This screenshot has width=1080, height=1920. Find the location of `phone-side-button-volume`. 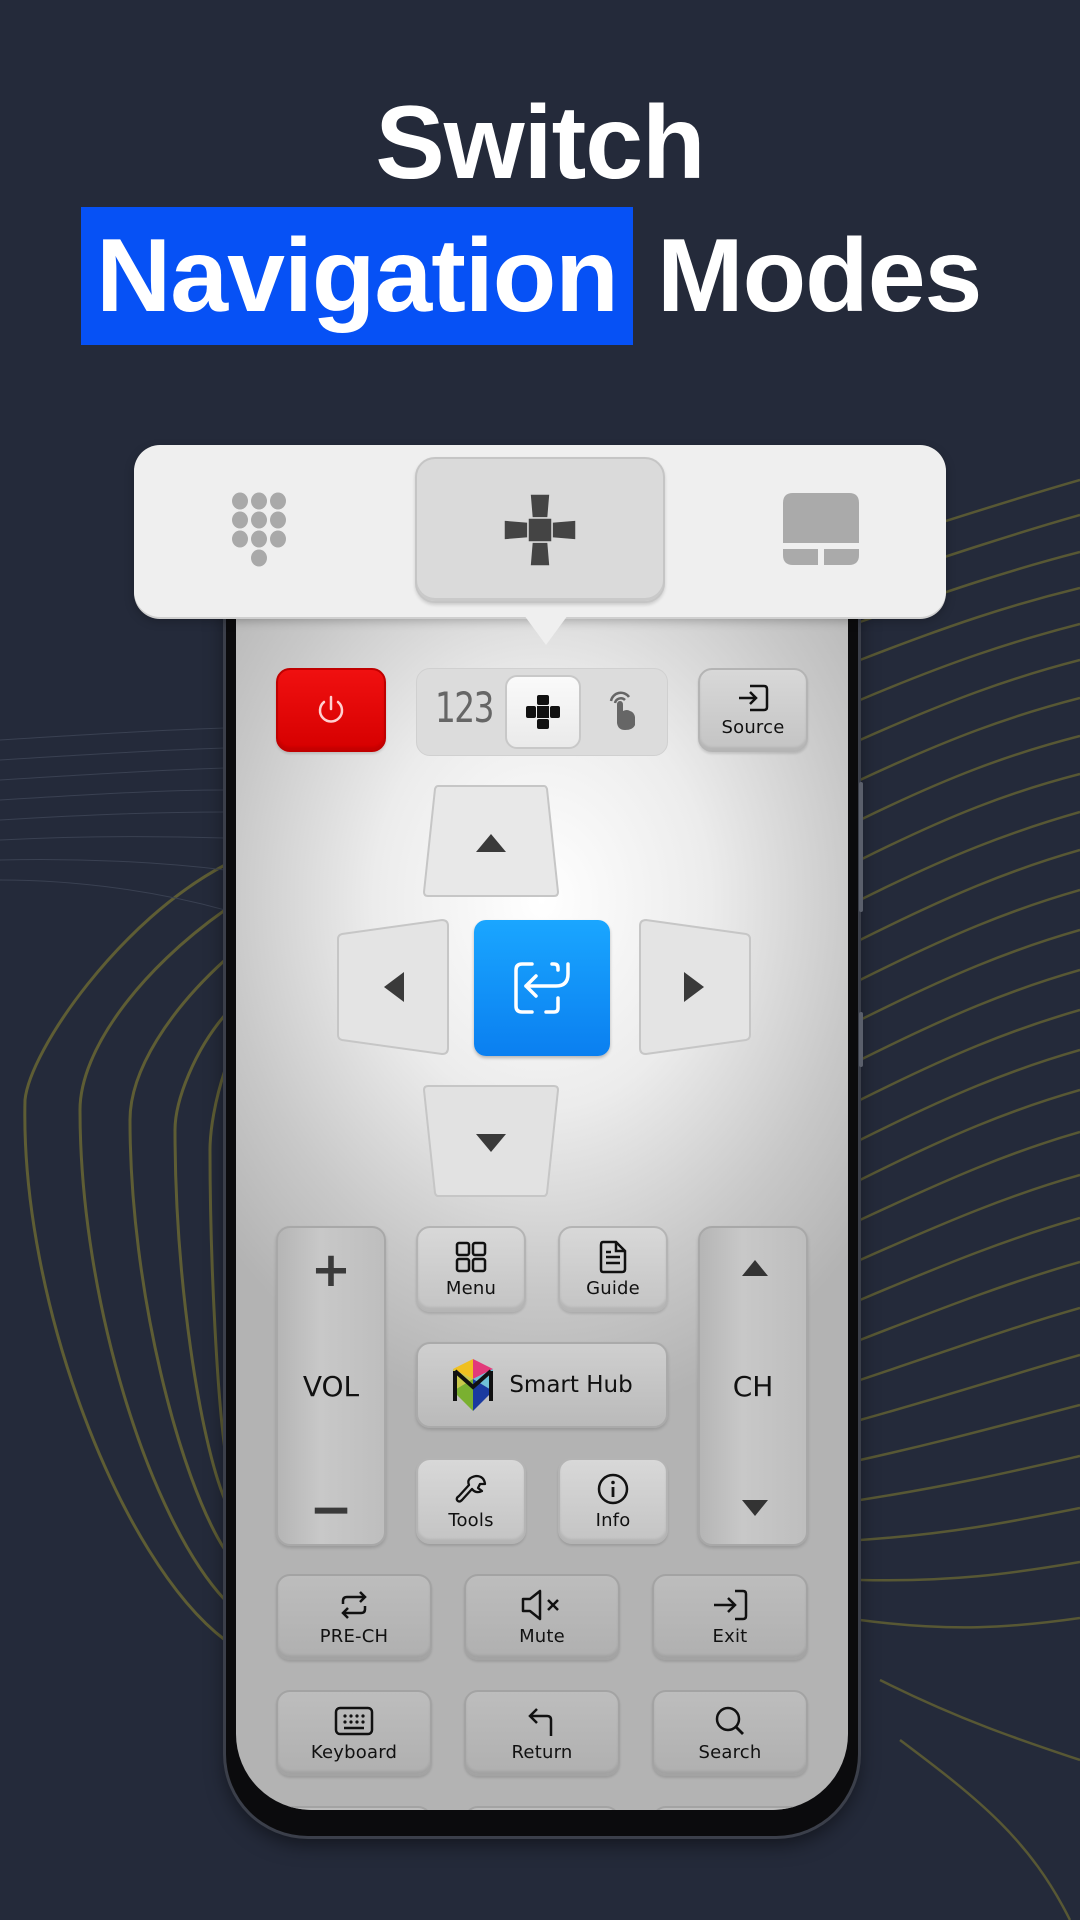

phone-side-button-volume is located at coordinates (861, 847).